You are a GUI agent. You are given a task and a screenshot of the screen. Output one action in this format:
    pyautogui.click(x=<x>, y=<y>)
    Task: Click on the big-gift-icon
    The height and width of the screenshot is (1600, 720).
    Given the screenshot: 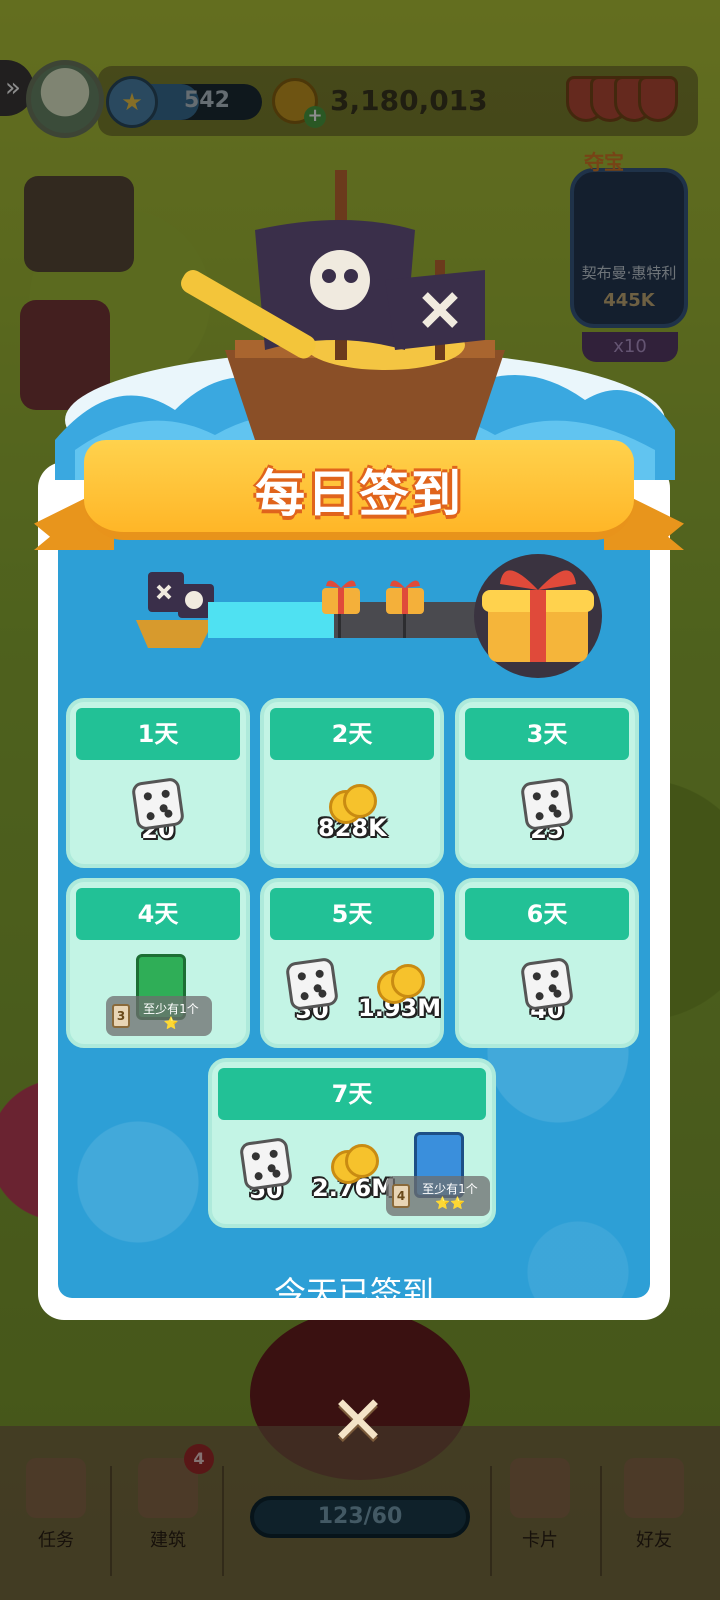 What is the action you would take?
    pyautogui.click(x=538, y=616)
    